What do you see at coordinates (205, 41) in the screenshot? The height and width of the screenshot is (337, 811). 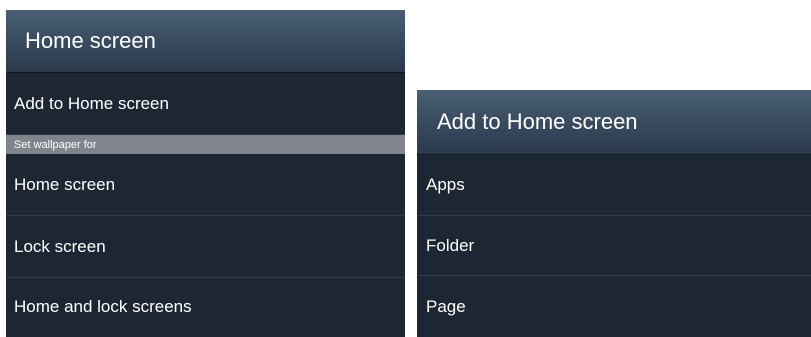 I see `dialog-title: Home screen` at bounding box center [205, 41].